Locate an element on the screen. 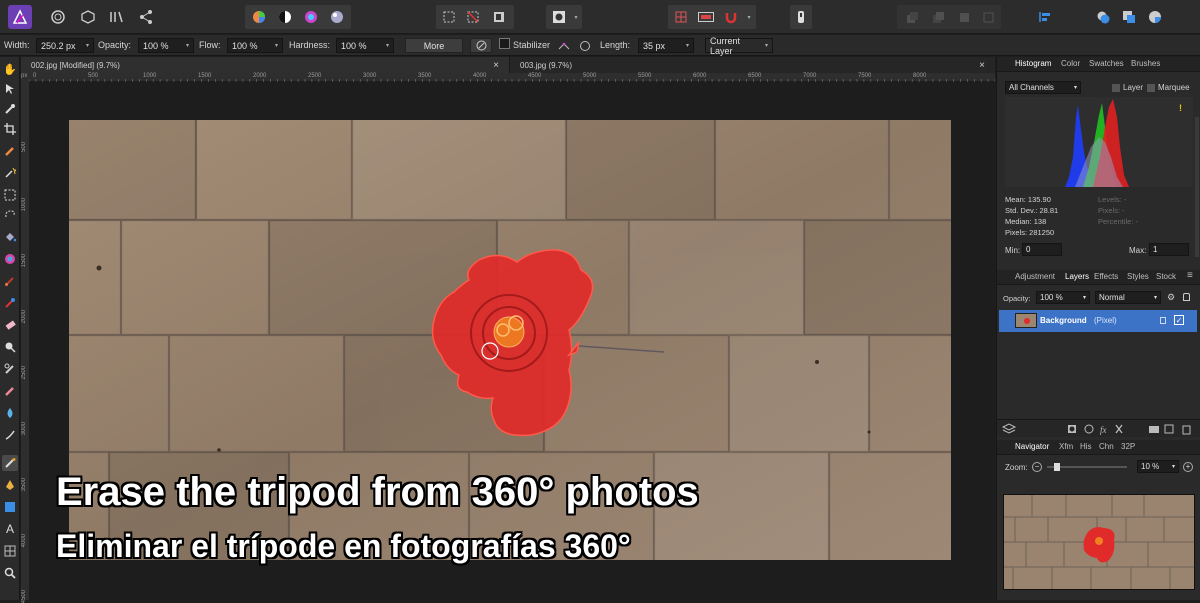  brush-settings-icon is located at coordinates (481, 45).